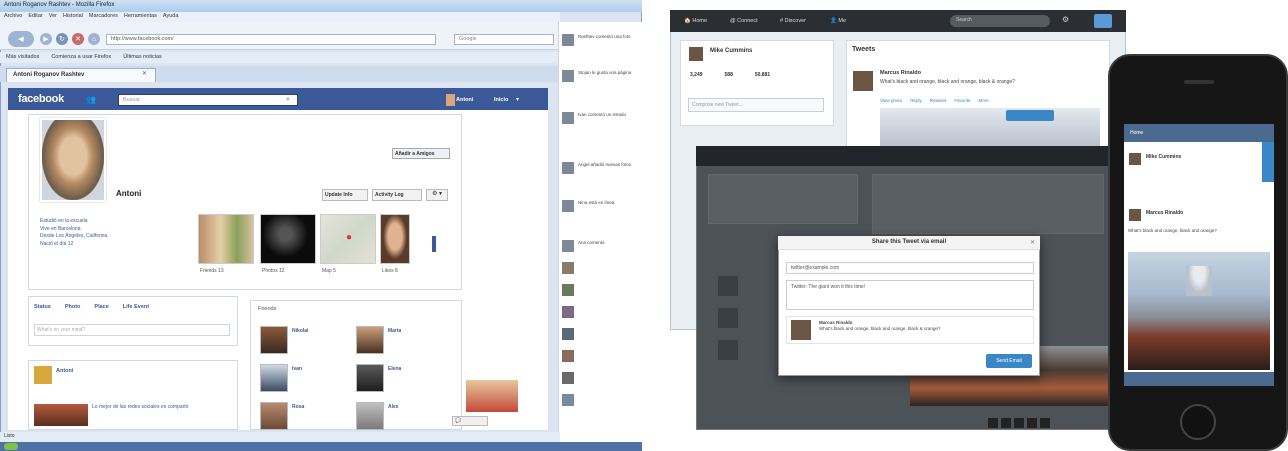 This screenshot has height=451, width=1288. I want to click on facebook-logo: facebook, so click(41, 99).